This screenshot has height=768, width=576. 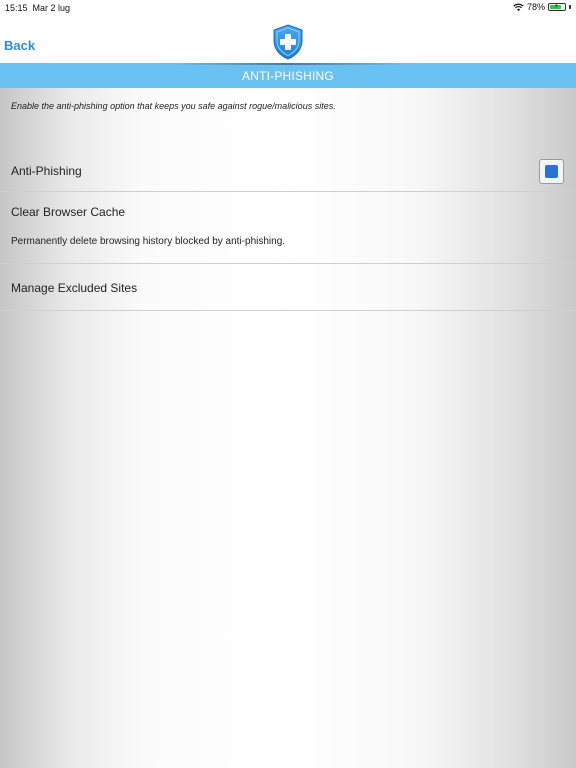 What do you see at coordinates (518, 7) in the screenshot?
I see `wifi-icon` at bounding box center [518, 7].